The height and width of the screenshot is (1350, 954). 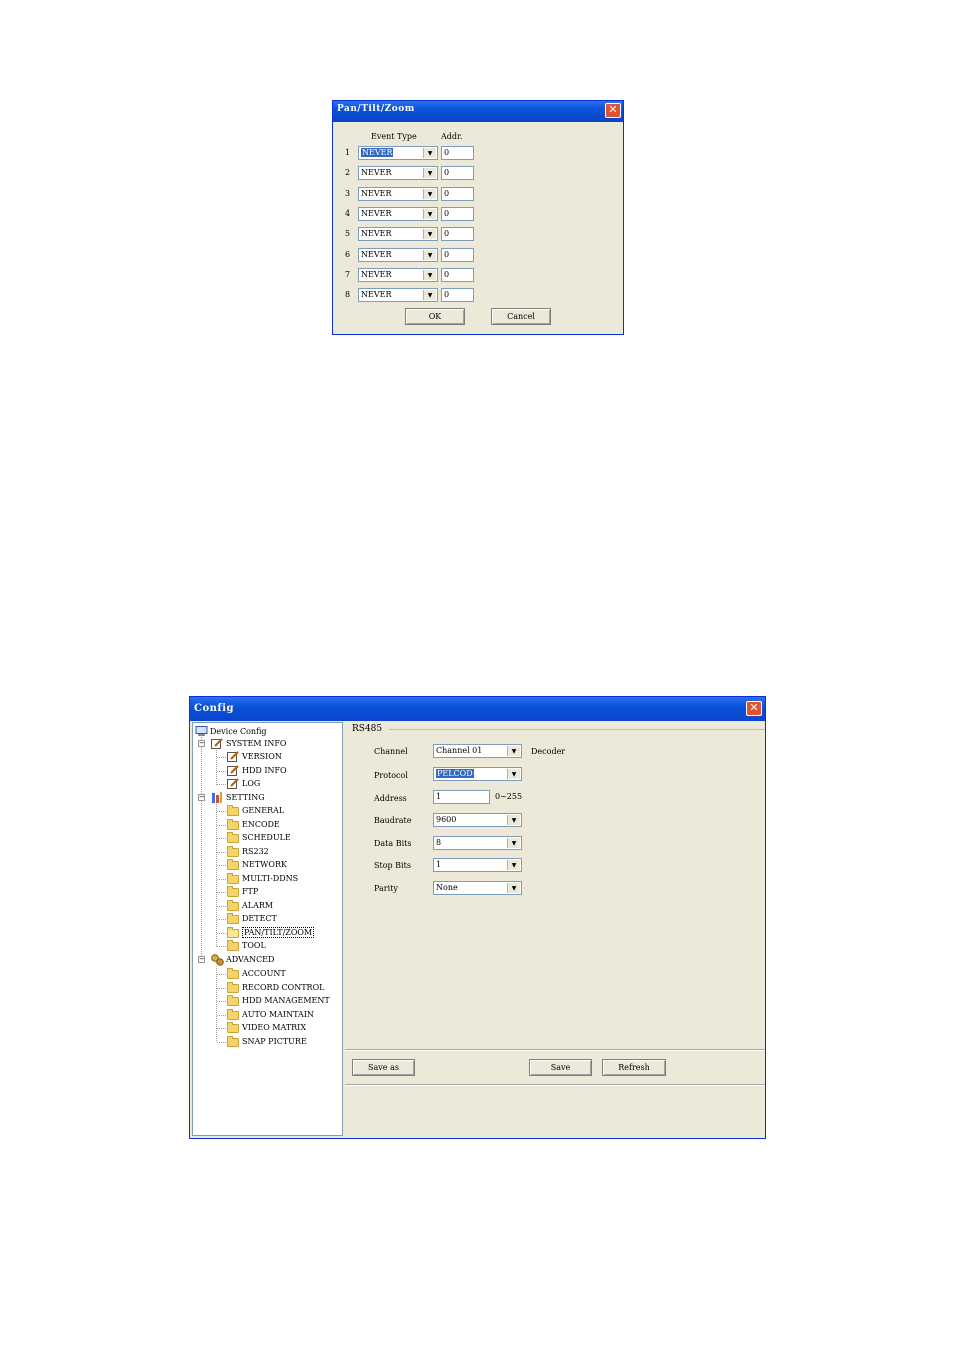 What do you see at coordinates (477, 843) in the screenshot?
I see `databits-select: 8 ▼` at bounding box center [477, 843].